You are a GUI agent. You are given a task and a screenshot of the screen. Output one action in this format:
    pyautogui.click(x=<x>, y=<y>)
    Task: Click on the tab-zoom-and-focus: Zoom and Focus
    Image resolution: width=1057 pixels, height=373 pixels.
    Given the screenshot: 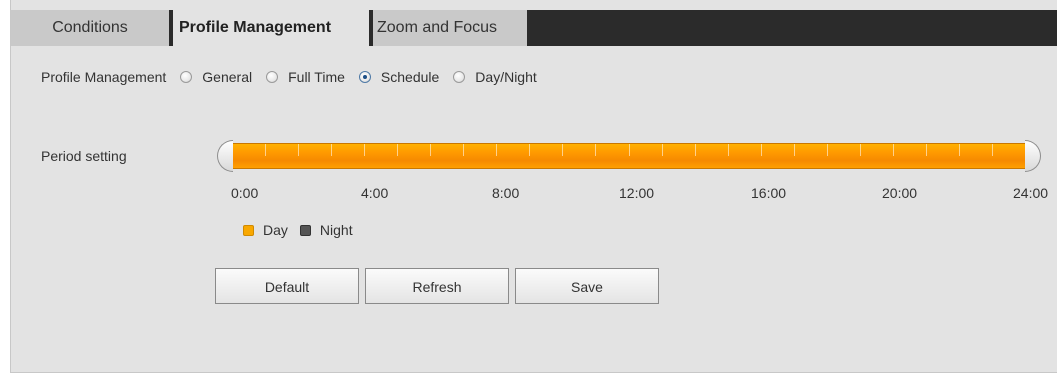 What is the action you would take?
    pyautogui.click(x=450, y=28)
    